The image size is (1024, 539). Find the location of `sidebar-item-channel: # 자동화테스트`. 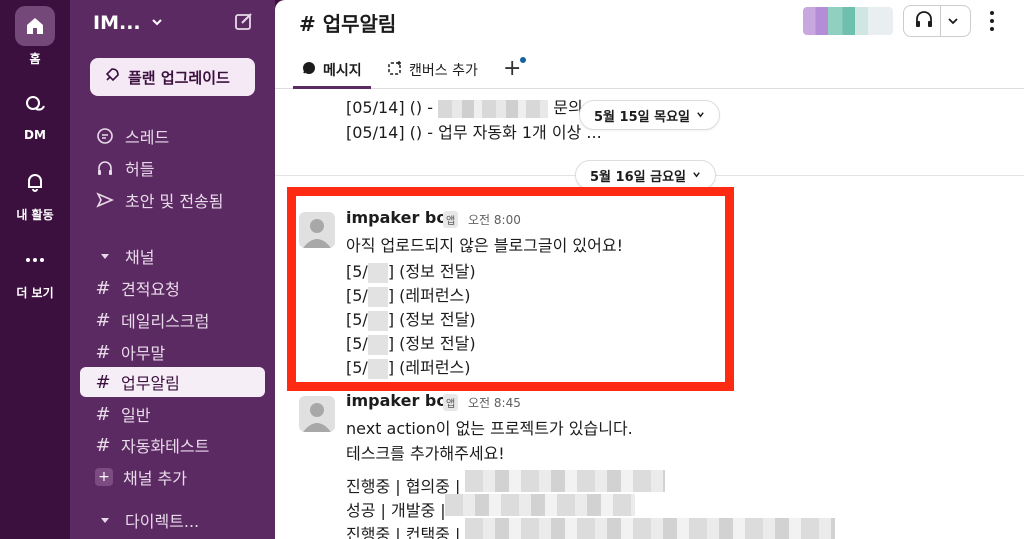

sidebar-item-channel: # 자동화테스트 is located at coordinates (172, 445).